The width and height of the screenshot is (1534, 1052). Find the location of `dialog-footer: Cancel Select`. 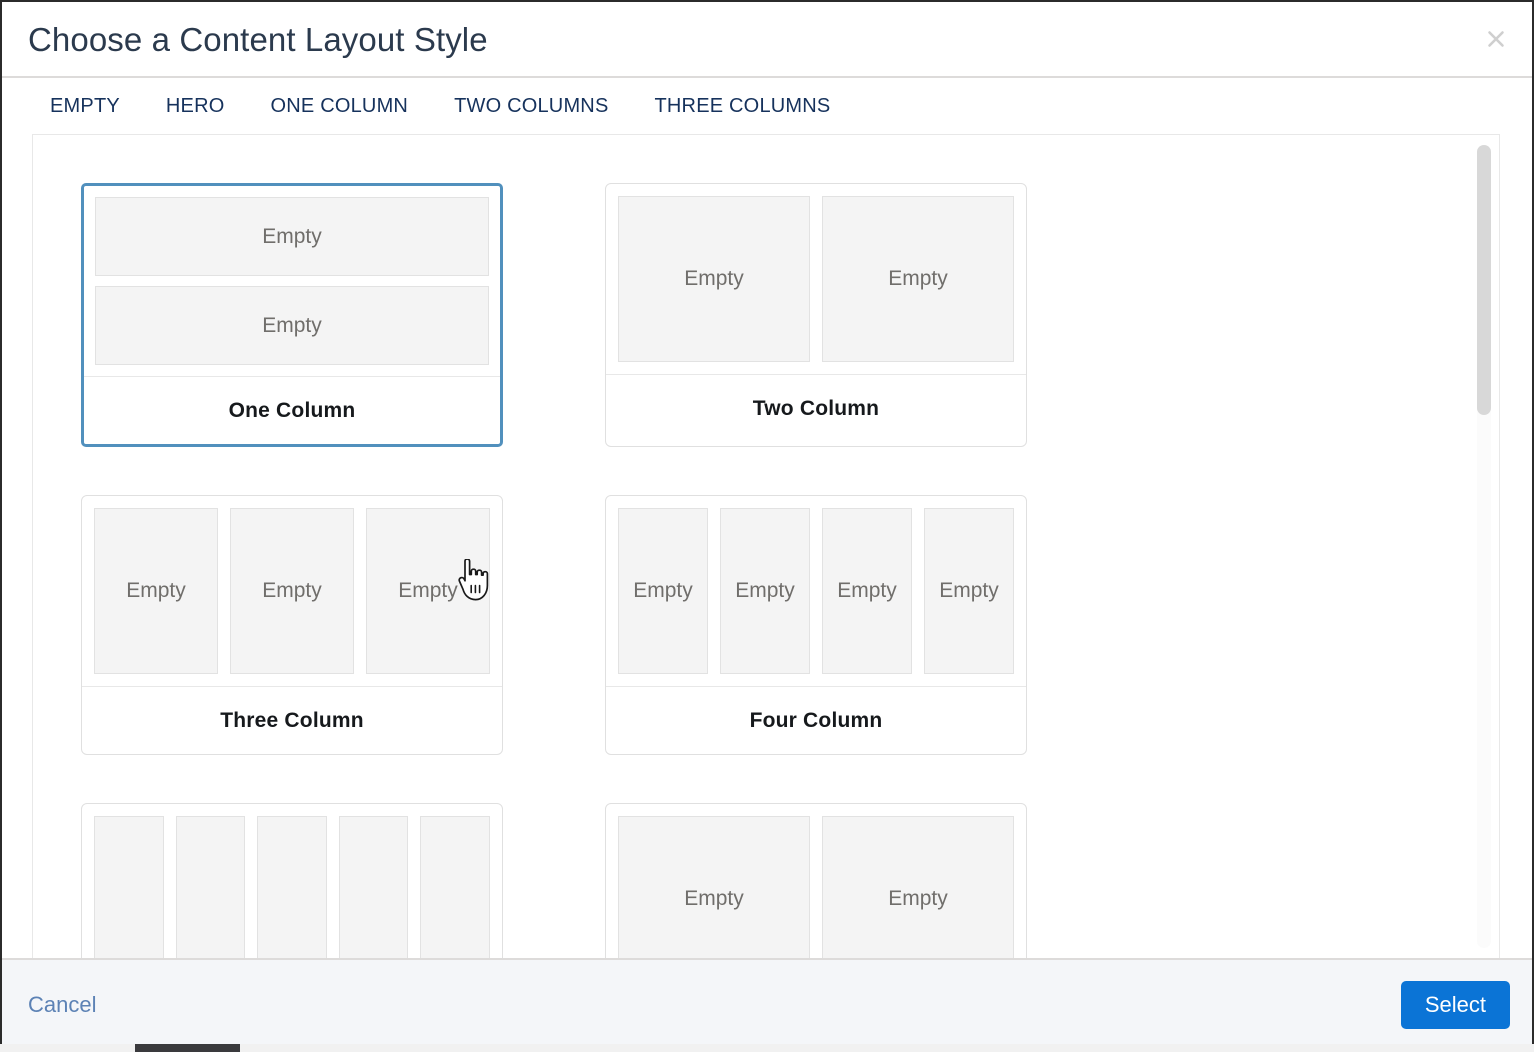

dialog-footer: Cancel Select is located at coordinates (767, 1004).